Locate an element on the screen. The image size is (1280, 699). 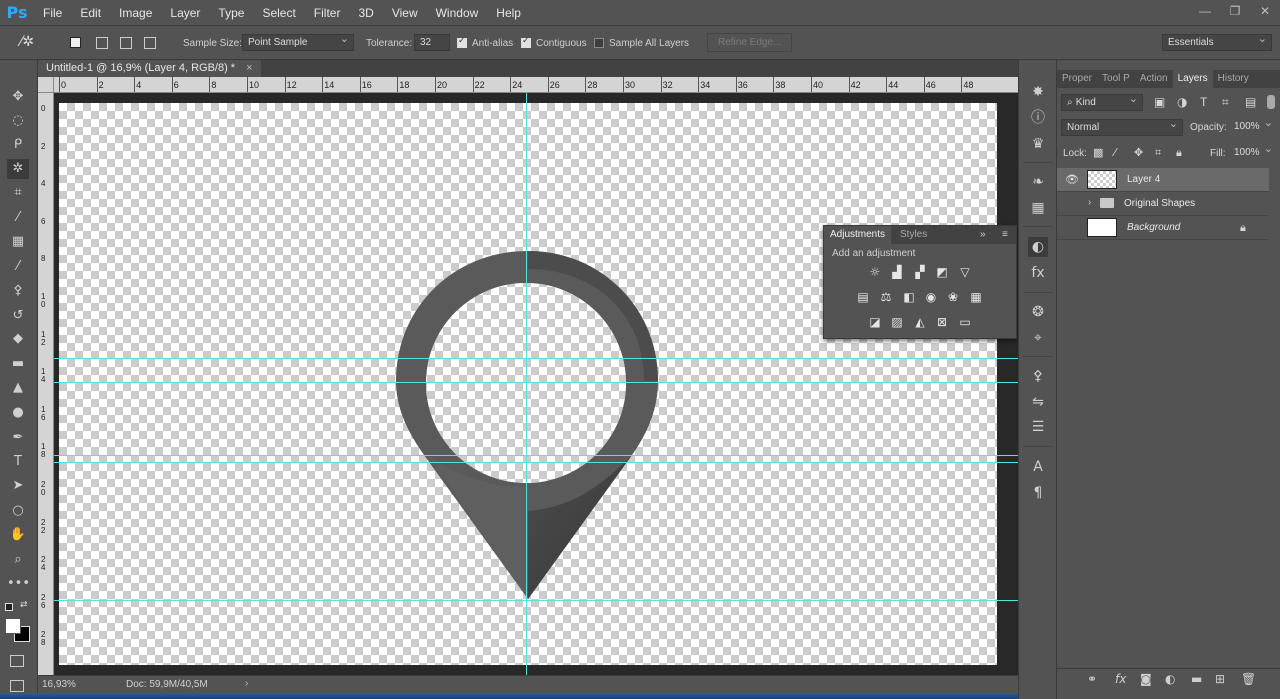
lasso-tool-icon: ᑭ is located at coordinates (18, 145).